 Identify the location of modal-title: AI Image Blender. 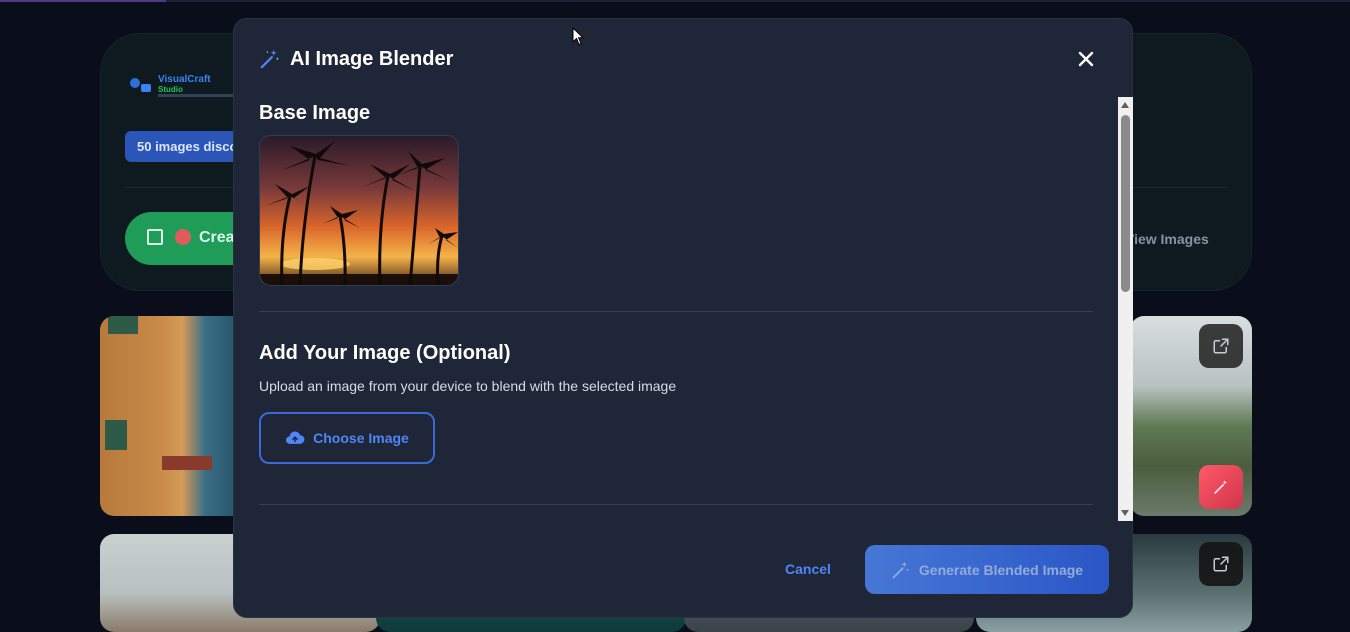
(372, 58).